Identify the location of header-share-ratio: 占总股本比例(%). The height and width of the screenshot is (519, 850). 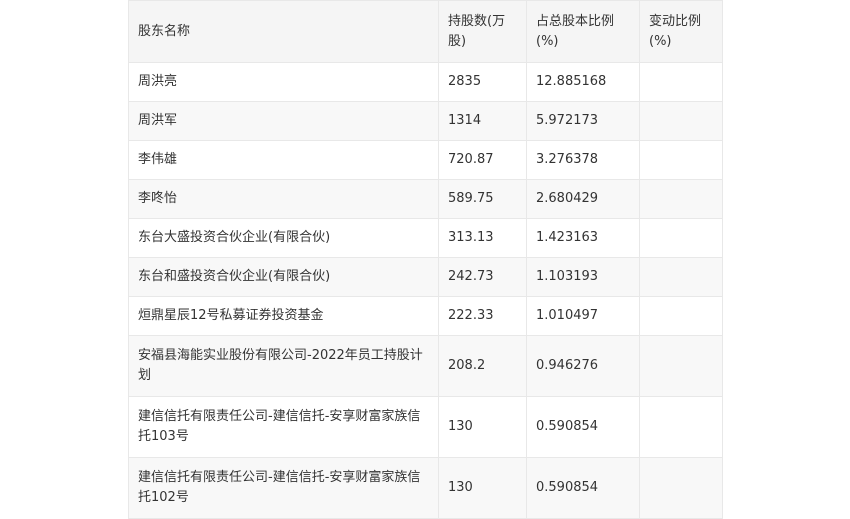
(583, 31).